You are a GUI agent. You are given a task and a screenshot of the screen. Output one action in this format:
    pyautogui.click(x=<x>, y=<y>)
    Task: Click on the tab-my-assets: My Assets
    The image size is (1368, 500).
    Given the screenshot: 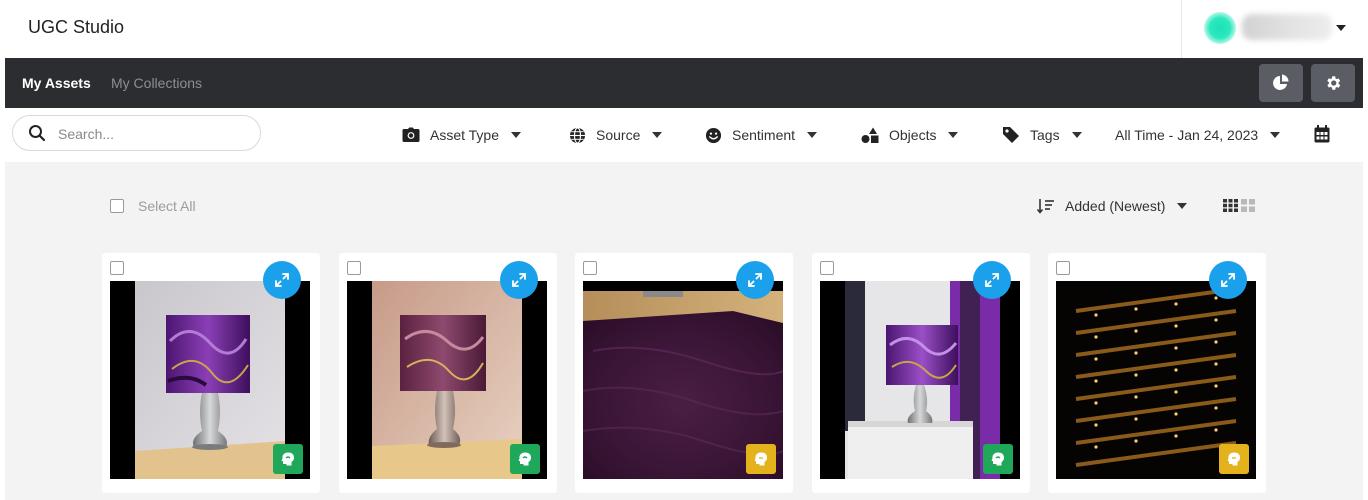 What is the action you would take?
    pyautogui.click(x=56, y=83)
    